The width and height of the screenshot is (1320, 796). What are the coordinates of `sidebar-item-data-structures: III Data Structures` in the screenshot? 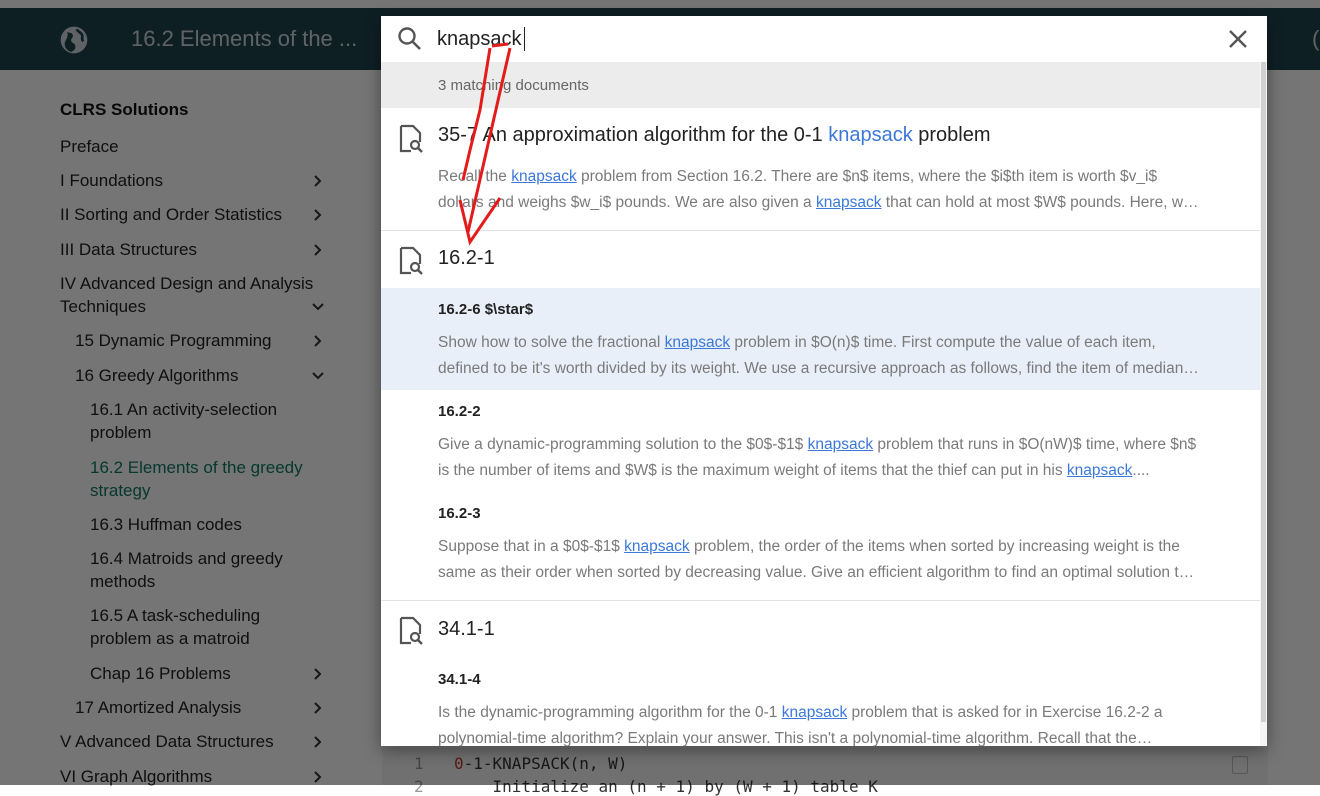 It's located at (128, 249).